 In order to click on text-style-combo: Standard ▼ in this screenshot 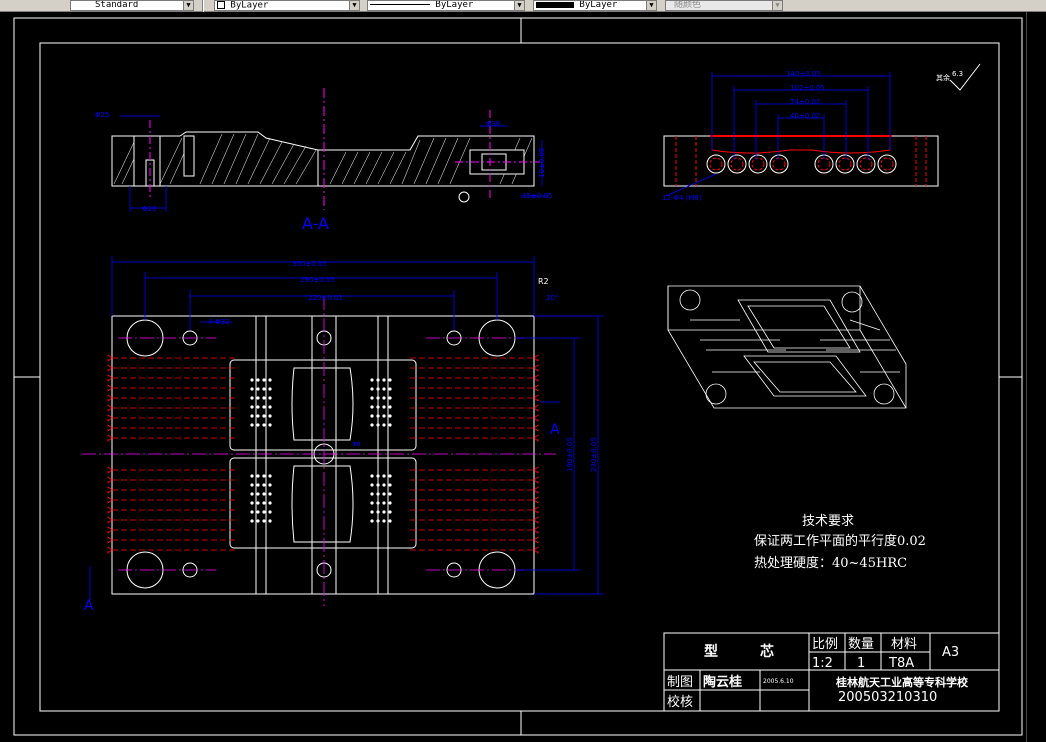, I will do `click(132, 5)`.